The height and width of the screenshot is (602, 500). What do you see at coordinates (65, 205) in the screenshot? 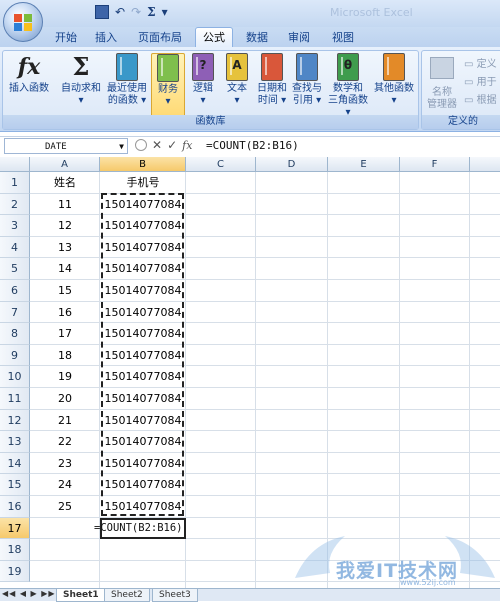
I see `cell-a2: 11` at bounding box center [65, 205].